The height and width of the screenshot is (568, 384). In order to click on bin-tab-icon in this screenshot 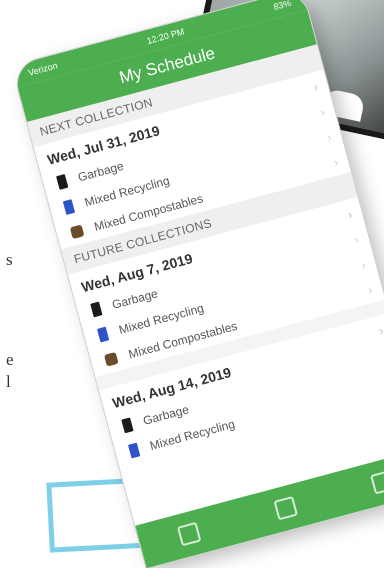, I will do `click(286, 508)`.